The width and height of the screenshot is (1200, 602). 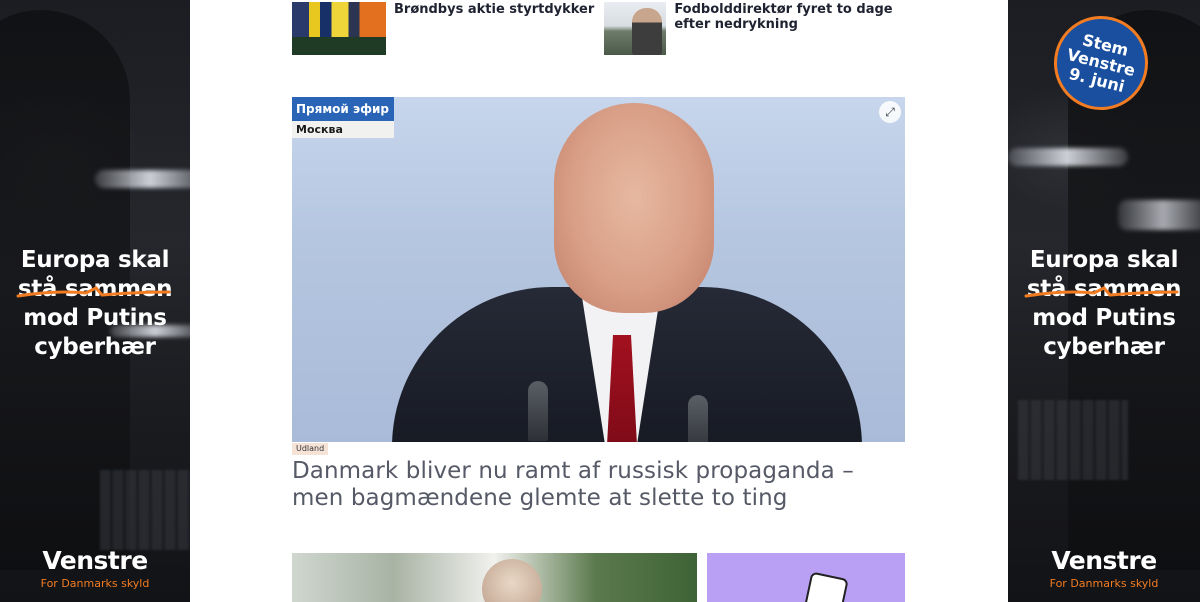 What do you see at coordinates (494, 9) in the screenshot?
I see `article-title: Brøndbys aktie styrtdykker` at bounding box center [494, 9].